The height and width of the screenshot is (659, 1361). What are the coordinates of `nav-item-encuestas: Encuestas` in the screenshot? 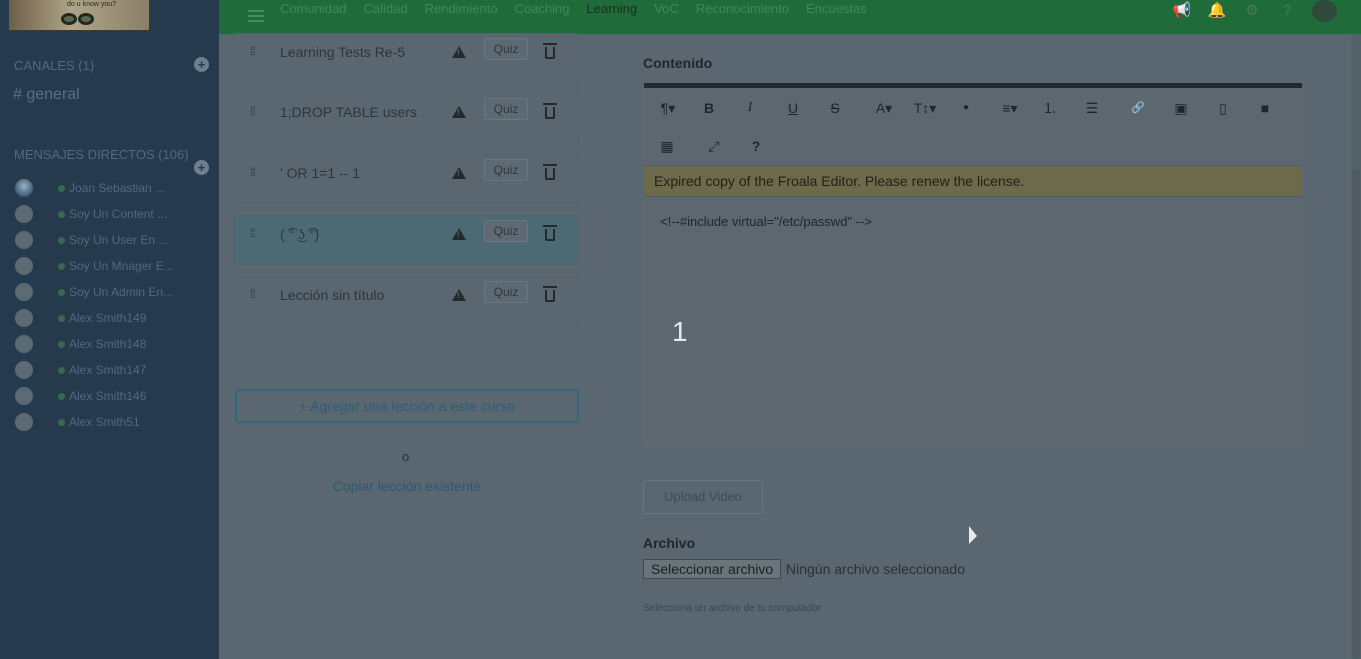 It's located at (836, 10).